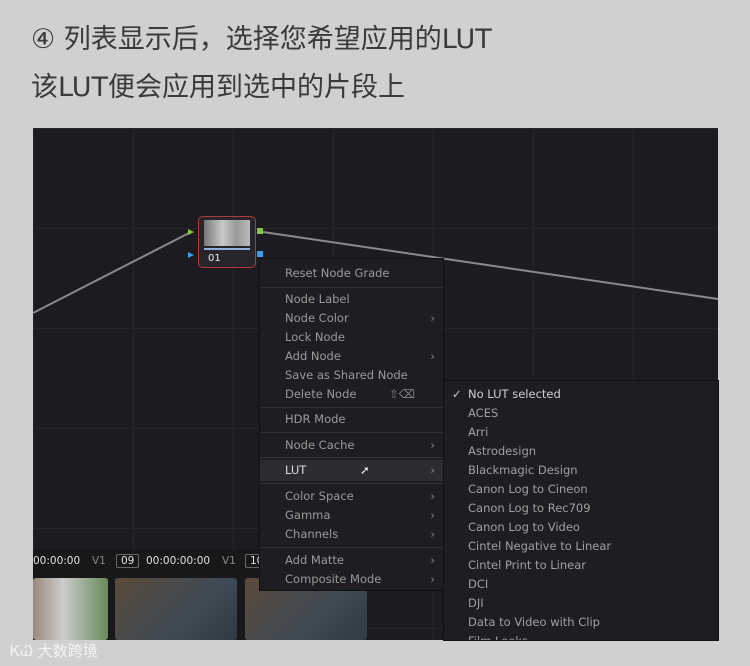 This screenshot has height=666, width=750. I want to click on menu-label: Color Space, so click(319, 496).